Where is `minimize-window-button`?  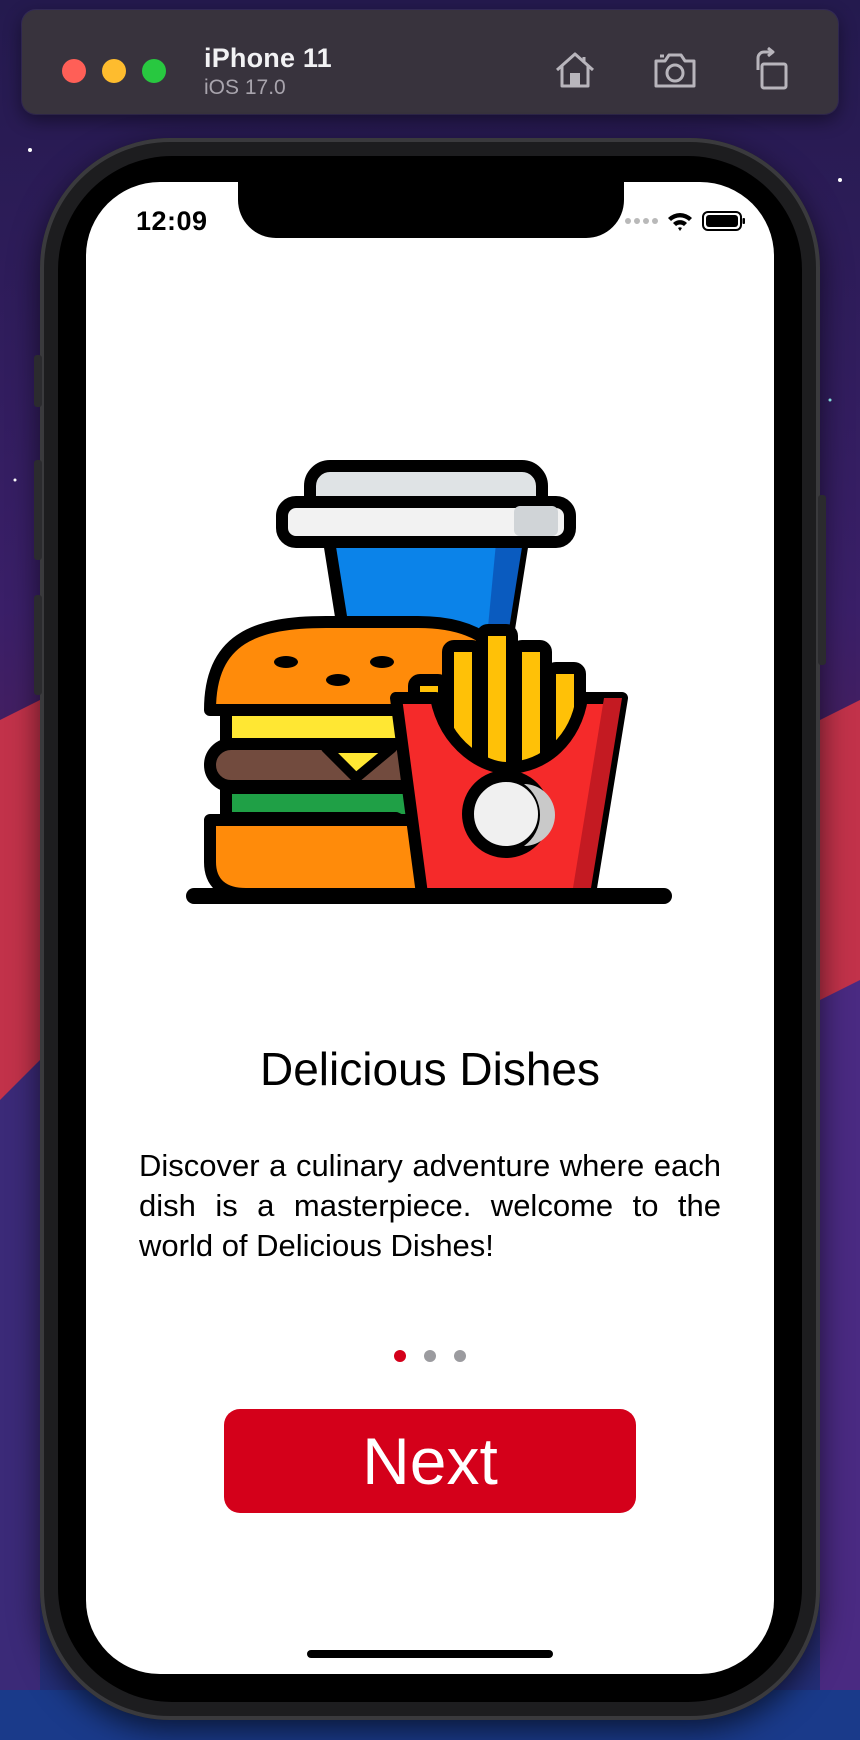 minimize-window-button is located at coordinates (114, 71).